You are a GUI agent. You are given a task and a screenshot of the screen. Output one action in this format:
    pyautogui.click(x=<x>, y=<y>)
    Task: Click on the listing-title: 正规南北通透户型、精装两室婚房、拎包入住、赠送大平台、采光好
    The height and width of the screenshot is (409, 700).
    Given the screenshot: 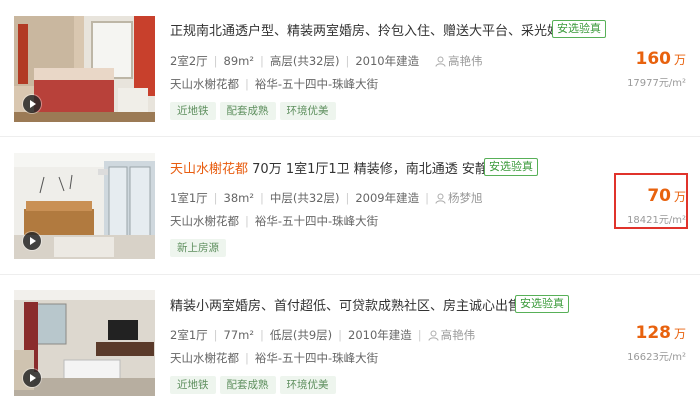 What is the action you would take?
    pyautogui.click(x=365, y=29)
    